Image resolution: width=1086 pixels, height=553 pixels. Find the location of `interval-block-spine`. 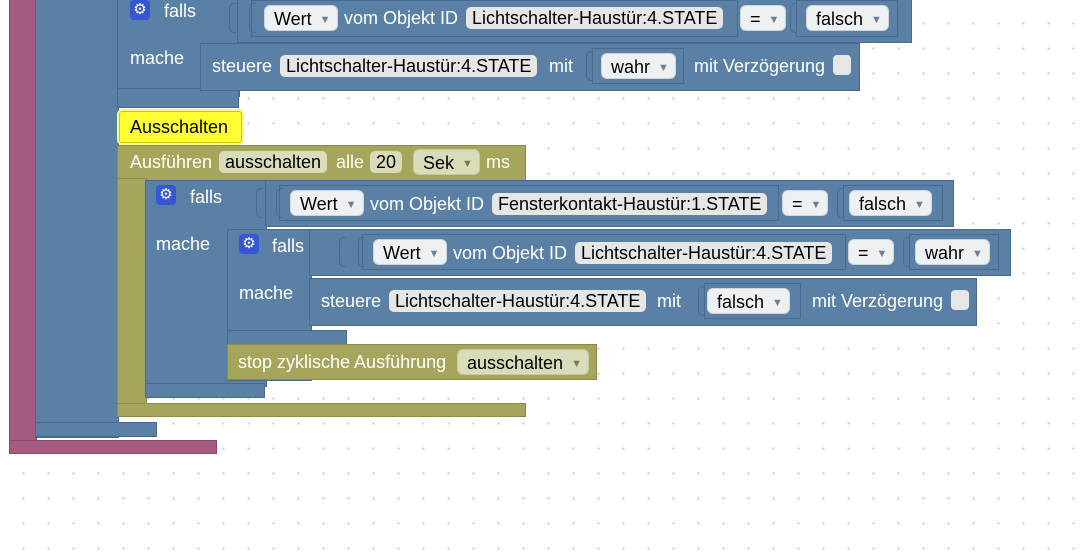

interval-block-spine is located at coordinates (132, 294).